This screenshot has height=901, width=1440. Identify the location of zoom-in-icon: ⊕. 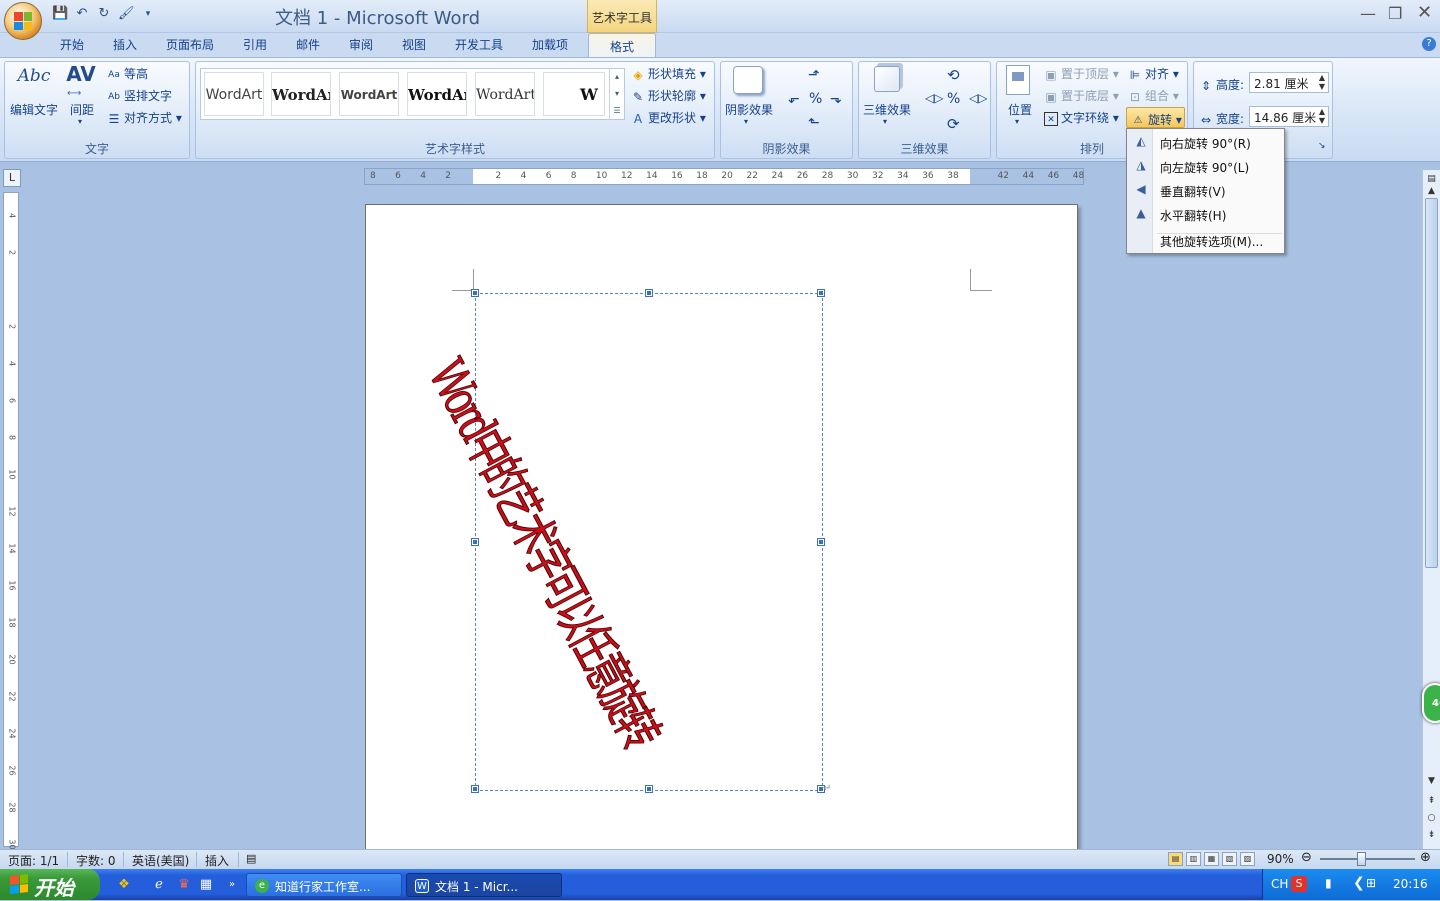
(1425, 857).